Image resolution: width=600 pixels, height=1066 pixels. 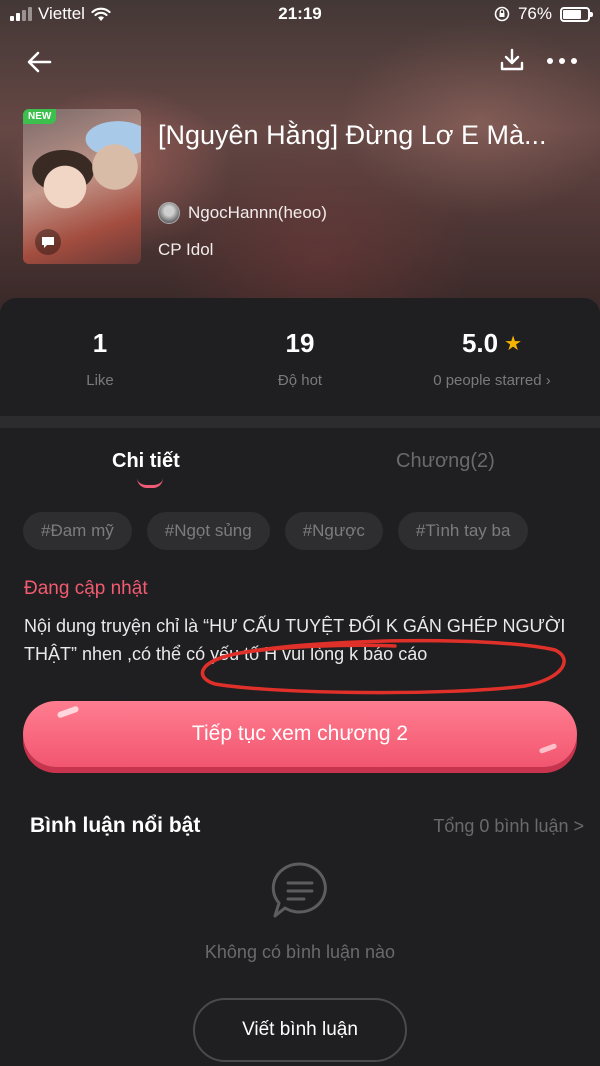 What do you see at coordinates (513, 343) in the screenshot?
I see `star-icon: ★` at bounding box center [513, 343].